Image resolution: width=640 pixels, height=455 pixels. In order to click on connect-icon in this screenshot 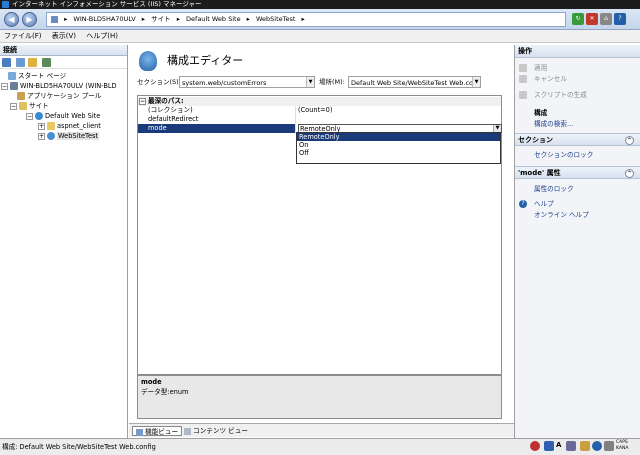, I will do `click(6, 62)`.